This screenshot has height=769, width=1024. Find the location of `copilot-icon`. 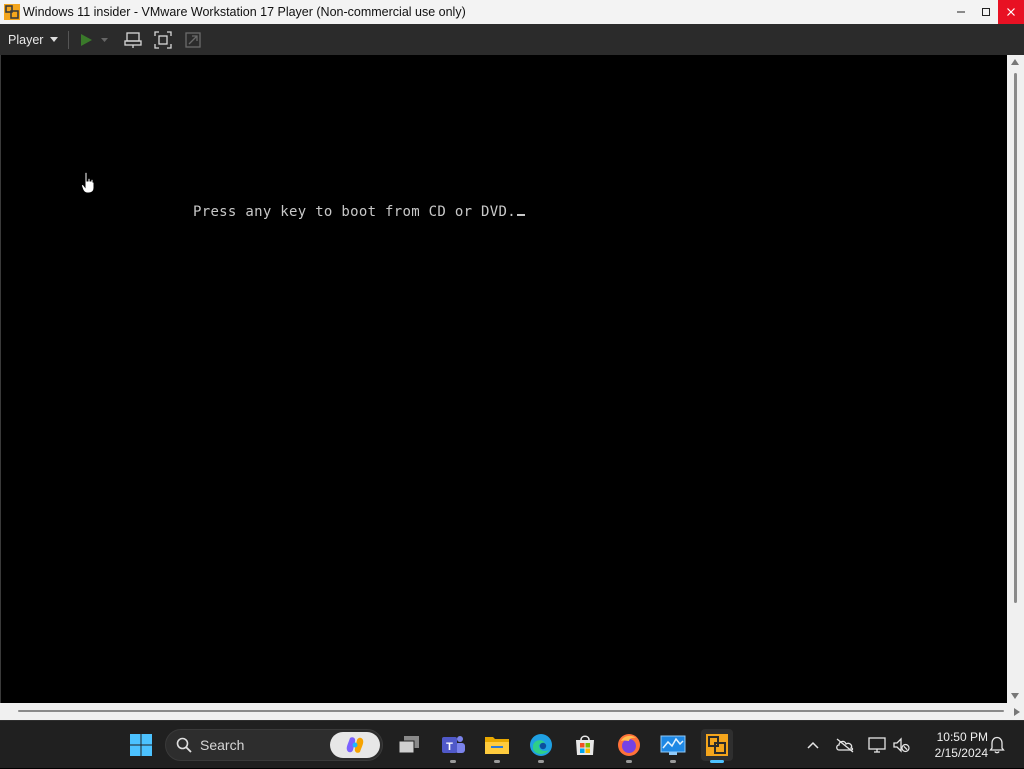

copilot-icon is located at coordinates (355, 745).